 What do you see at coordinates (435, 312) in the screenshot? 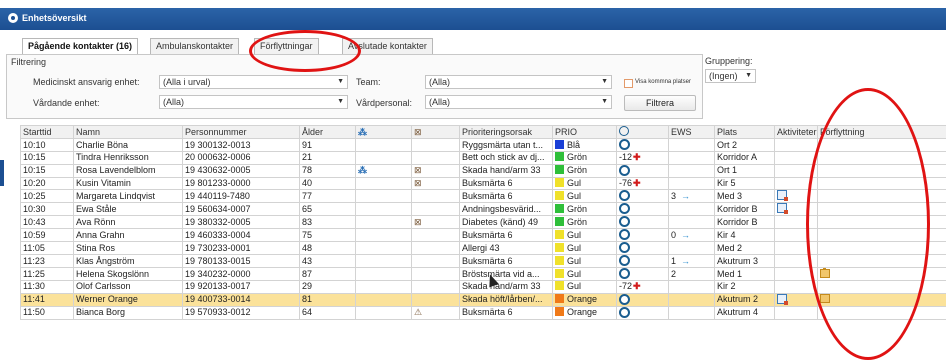
I see `cell-flag-b: ⚠` at bounding box center [435, 312].